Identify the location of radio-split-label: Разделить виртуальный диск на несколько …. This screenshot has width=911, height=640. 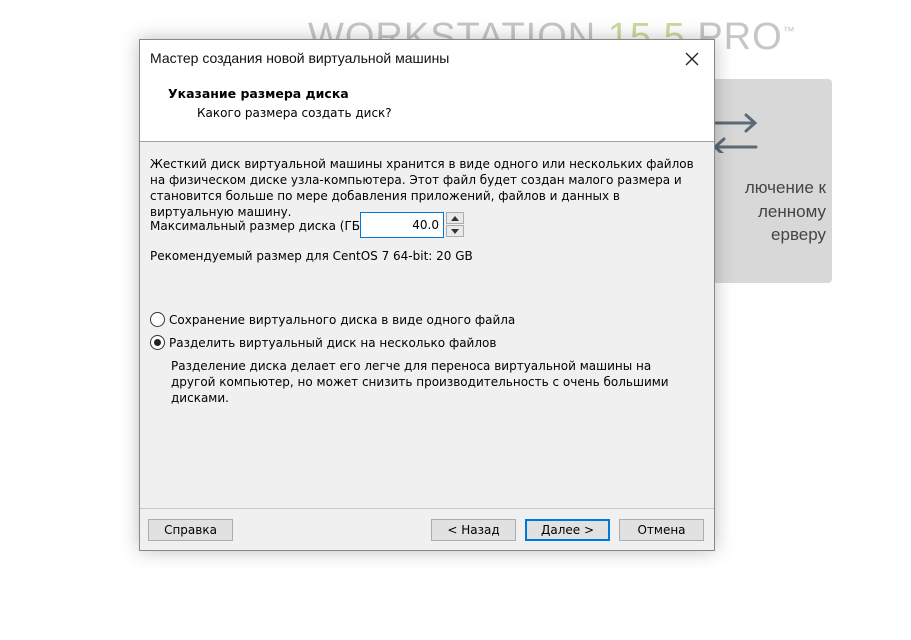
(333, 342).